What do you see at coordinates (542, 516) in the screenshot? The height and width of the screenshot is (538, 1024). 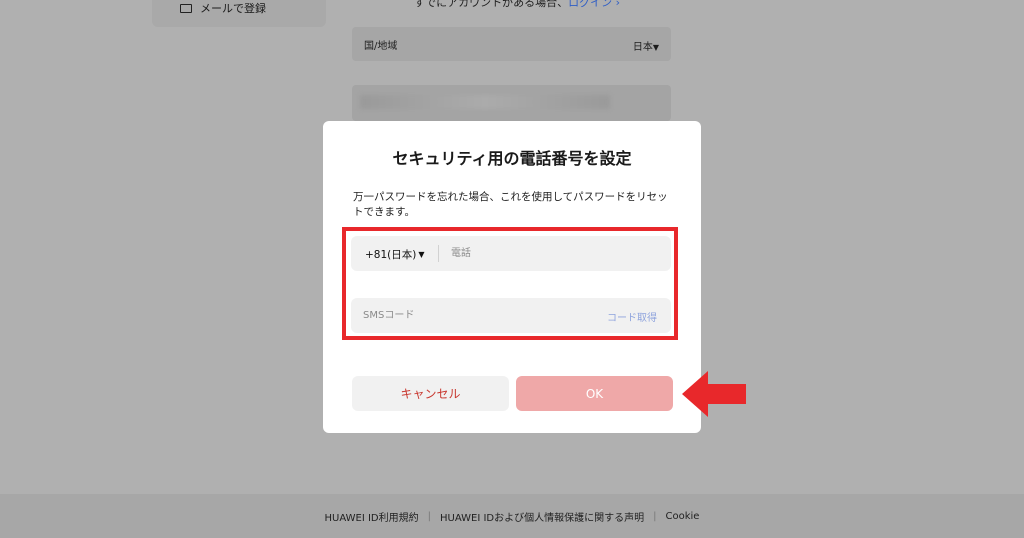 I see `footer-link-privacy: HUAWEI IDおよび個人情報保護に関する声明` at bounding box center [542, 516].